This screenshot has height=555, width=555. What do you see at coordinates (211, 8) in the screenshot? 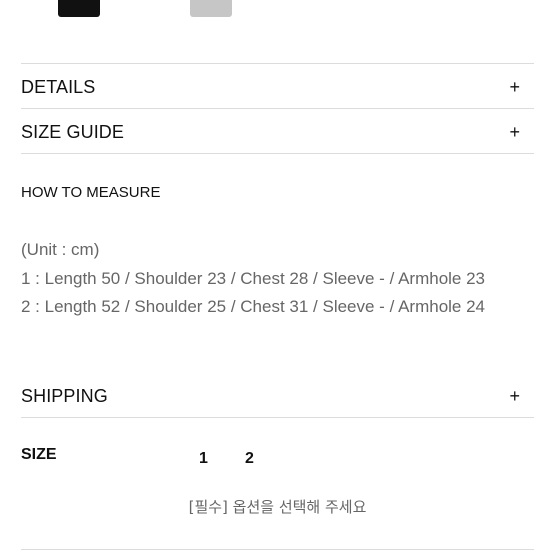
I see `color-swatch-gray` at bounding box center [211, 8].